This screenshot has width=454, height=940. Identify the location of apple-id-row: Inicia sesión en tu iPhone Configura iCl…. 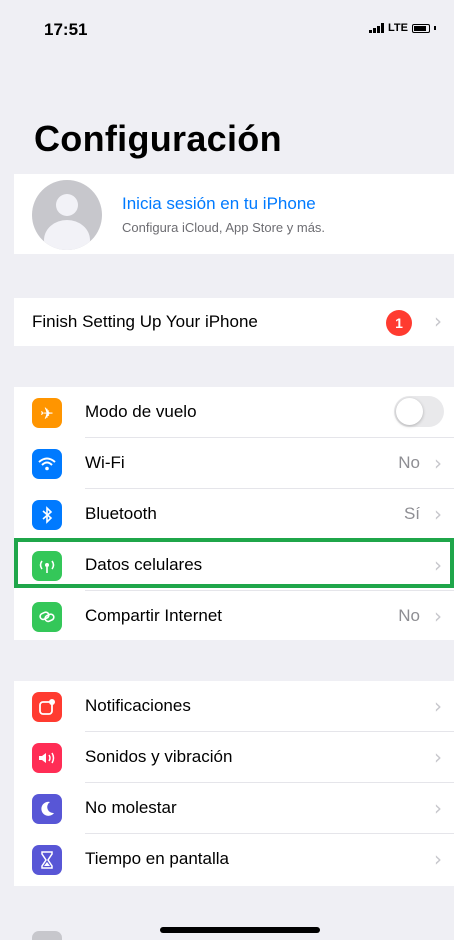
(234, 214).